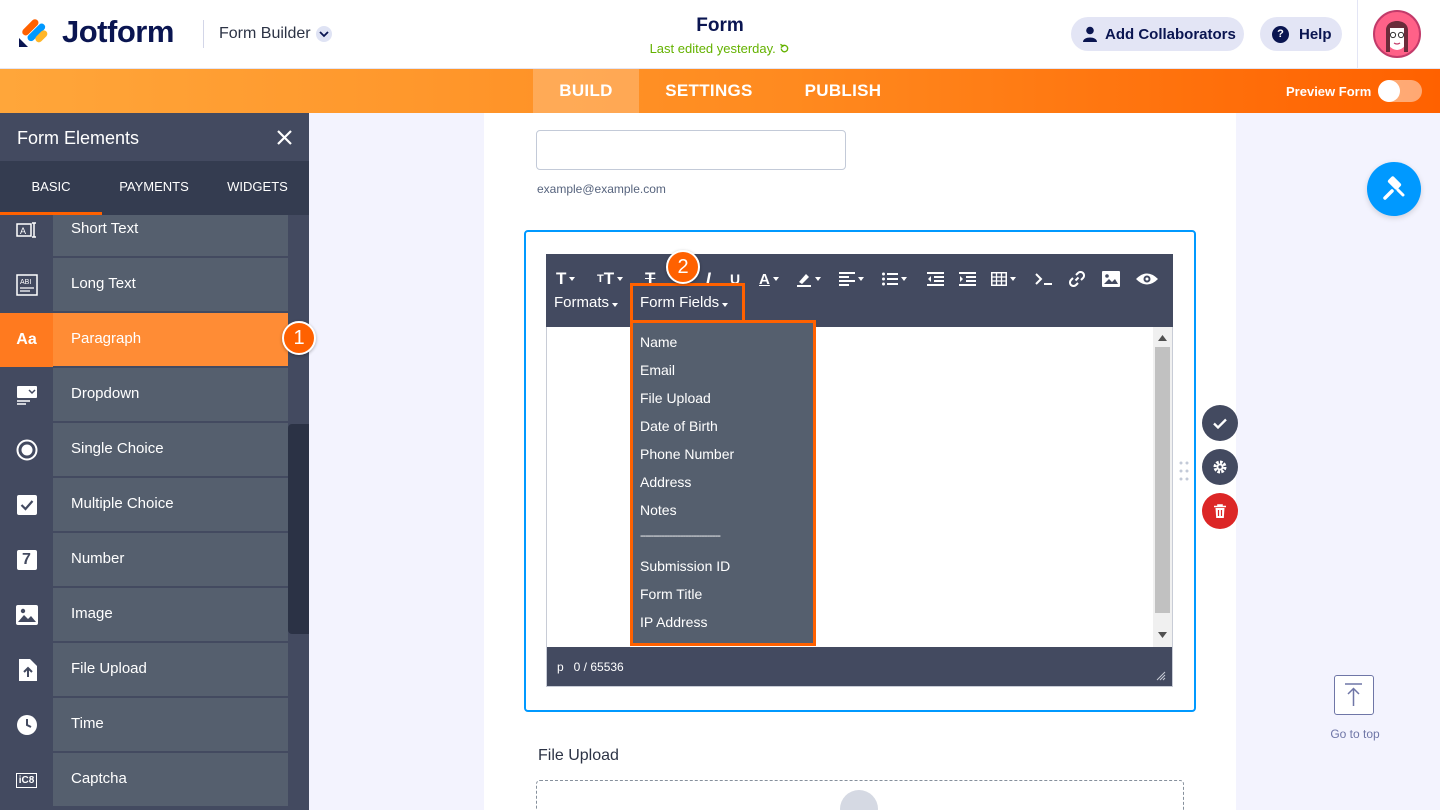 The height and width of the screenshot is (810, 1440). What do you see at coordinates (154, 137) in the screenshot?
I see `panel-header: Form Elements` at bounding box center [154, 137].